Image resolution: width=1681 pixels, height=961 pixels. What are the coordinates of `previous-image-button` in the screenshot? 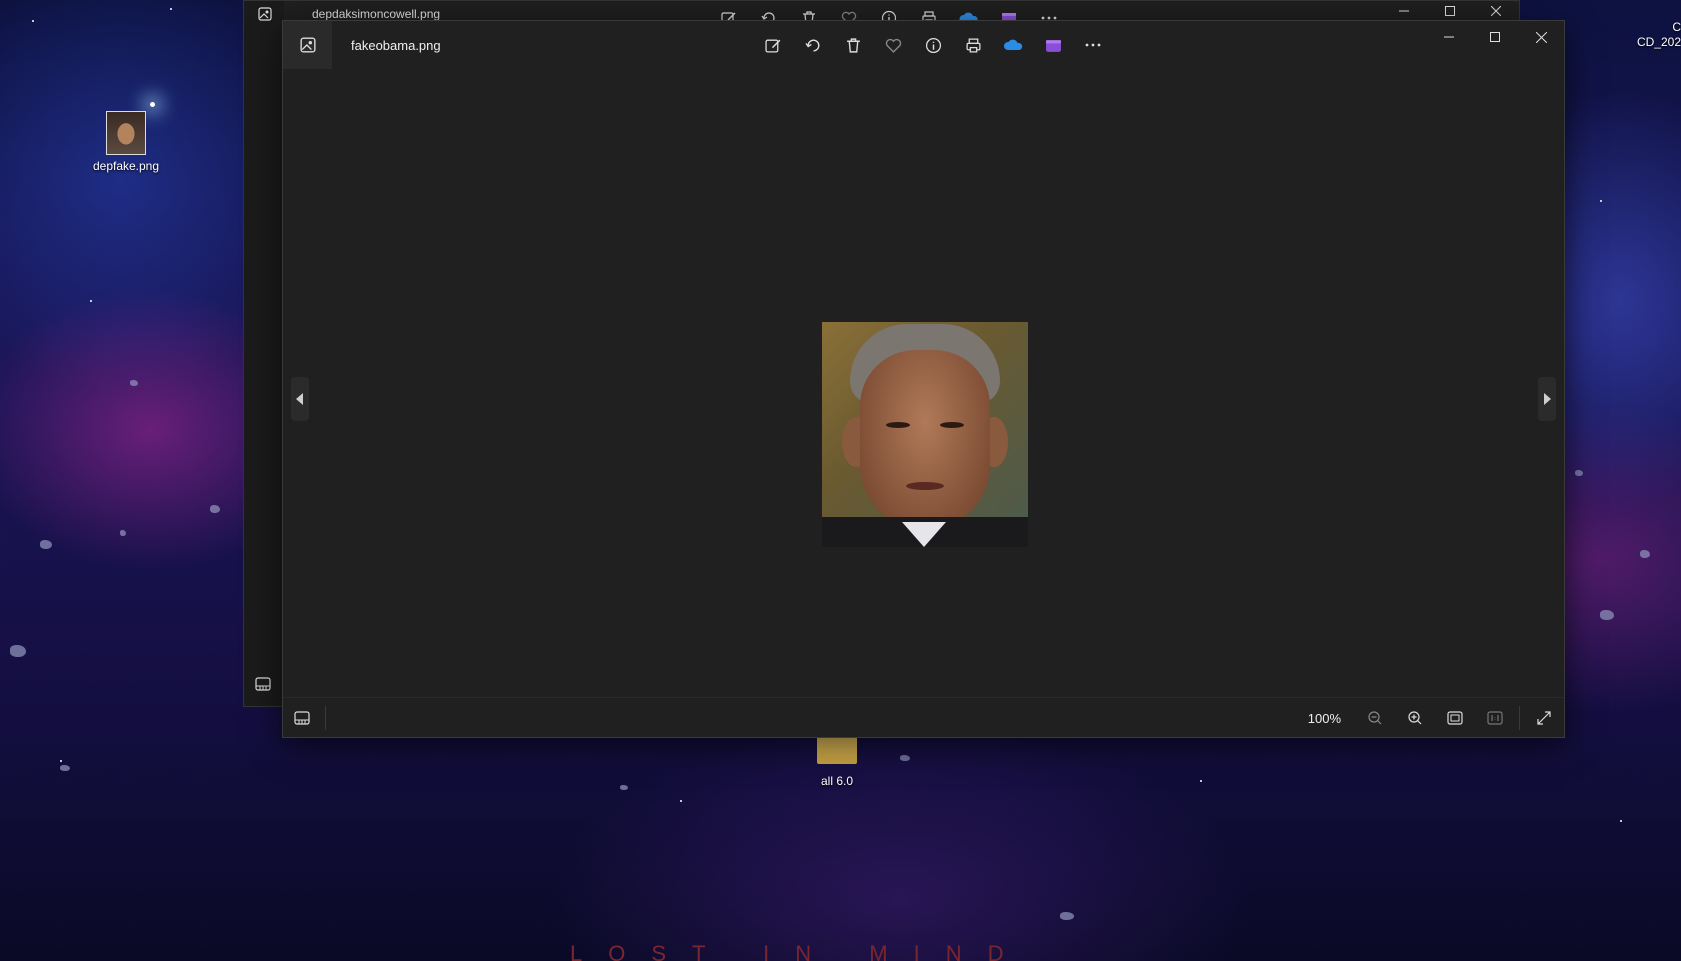 It's located at (300, 399).